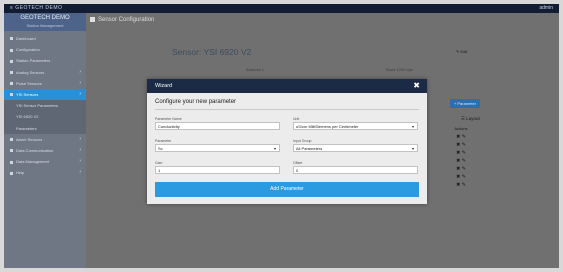 This screenshot has width=563, height=272. Describe the element at coordinates (37, 106) in the screenshot. I see `sidebar-item-label: YSI Sensor Parameters` at that location.